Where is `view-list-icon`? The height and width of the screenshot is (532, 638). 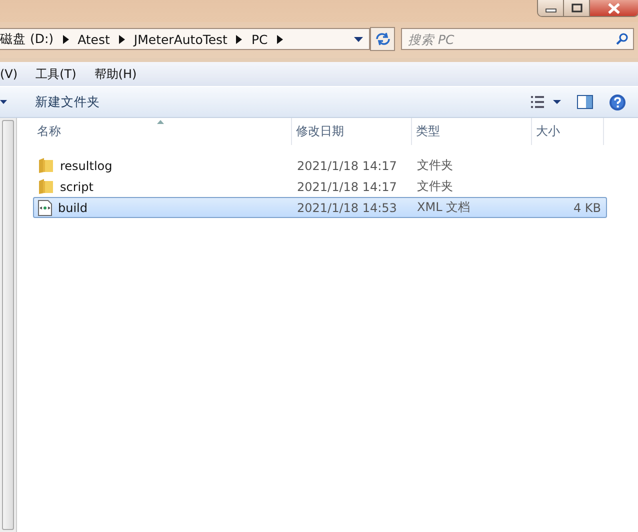
view-list-icon is located at coordinates (546, 102).